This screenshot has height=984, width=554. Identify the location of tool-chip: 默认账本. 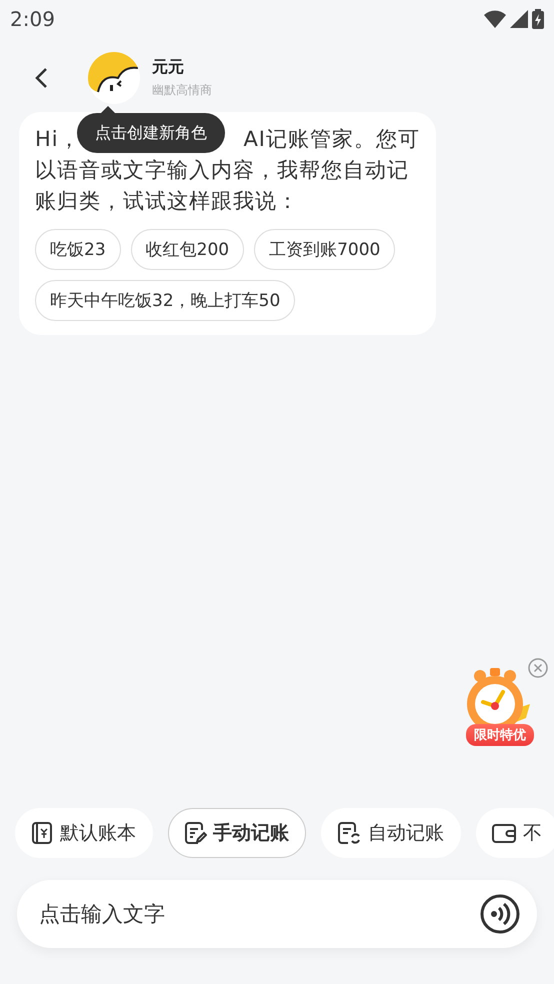
(84, 833).